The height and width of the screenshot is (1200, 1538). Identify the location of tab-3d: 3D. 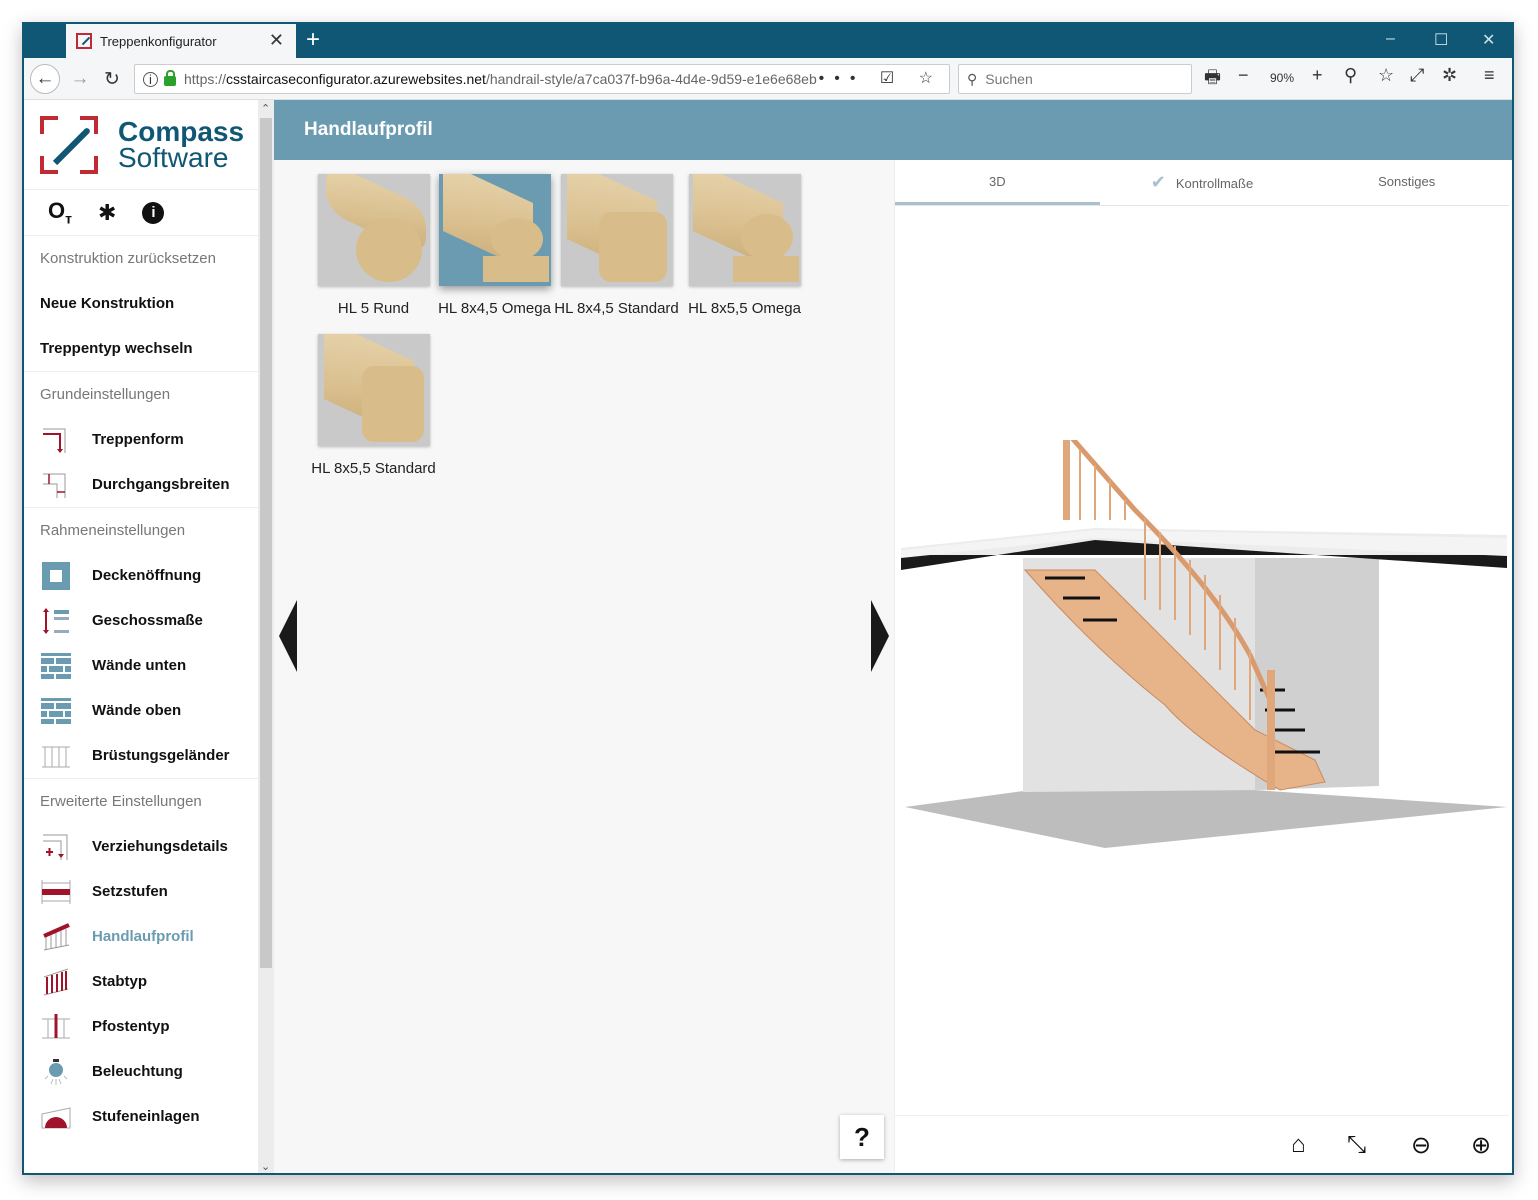
(997, 182).